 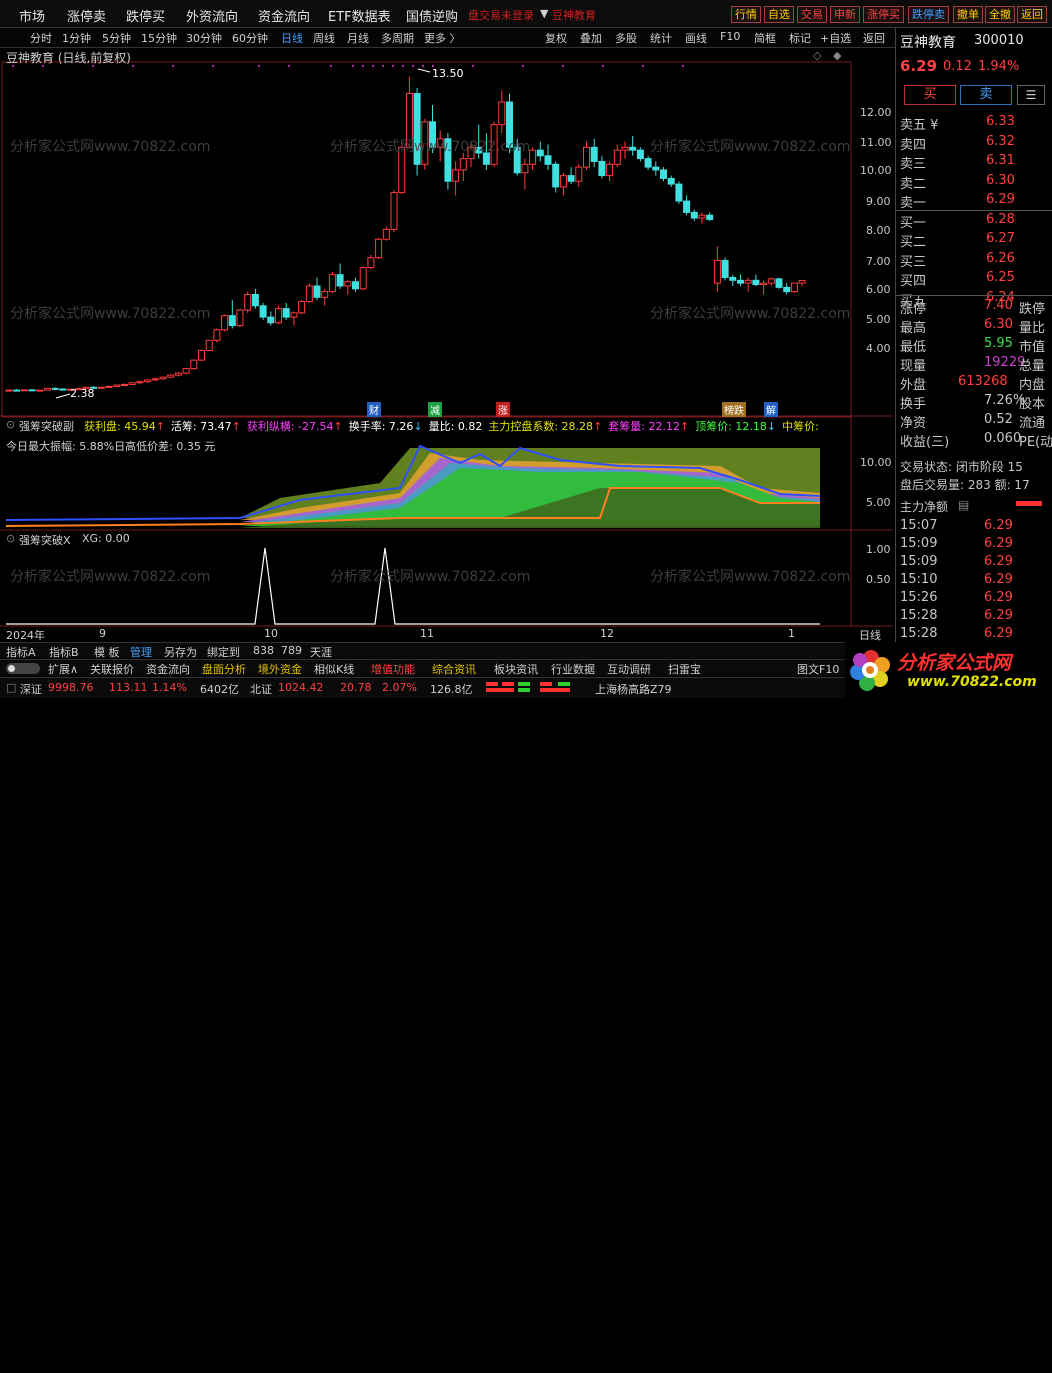 I want to click on tab-similar-kline: 相似K线, so click(x=334, y=669).